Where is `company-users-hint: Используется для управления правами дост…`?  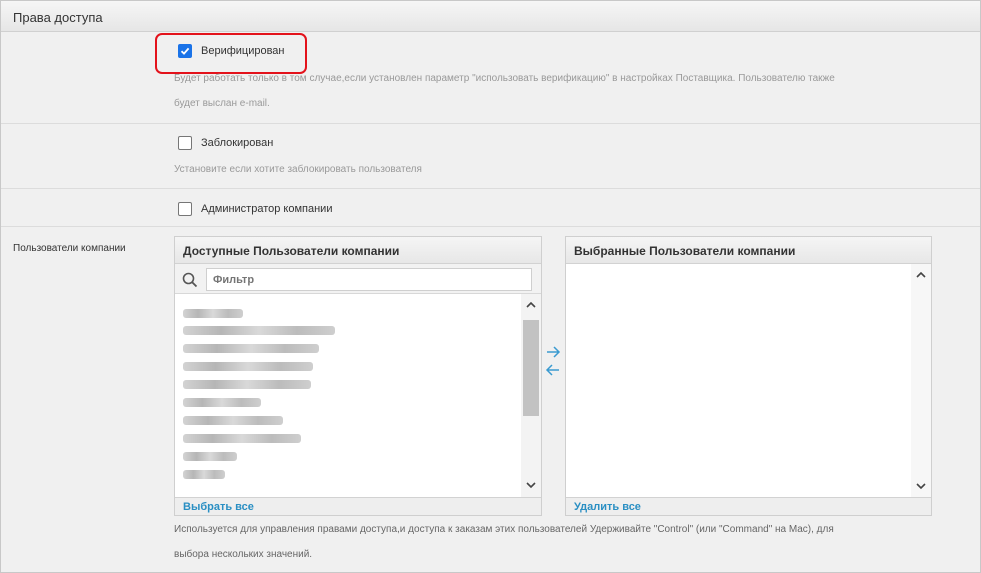 company-users-hint: Используется для управления правами дост… is located at coordinates (554, 542).